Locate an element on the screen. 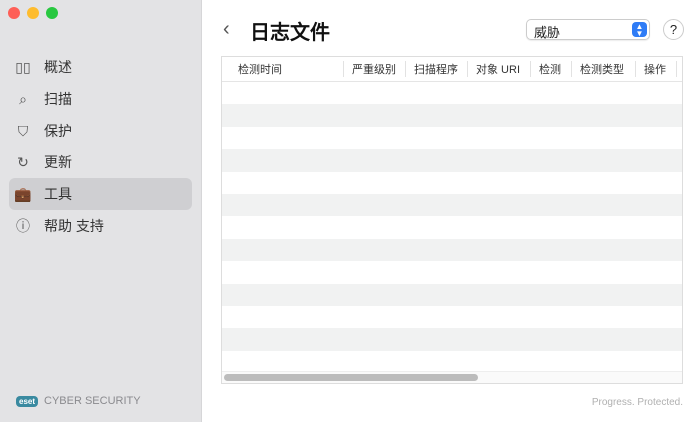 This screenshot has width=700, height=422. brand: eset CYBER SECURITY is located at coordinates (78, 401).